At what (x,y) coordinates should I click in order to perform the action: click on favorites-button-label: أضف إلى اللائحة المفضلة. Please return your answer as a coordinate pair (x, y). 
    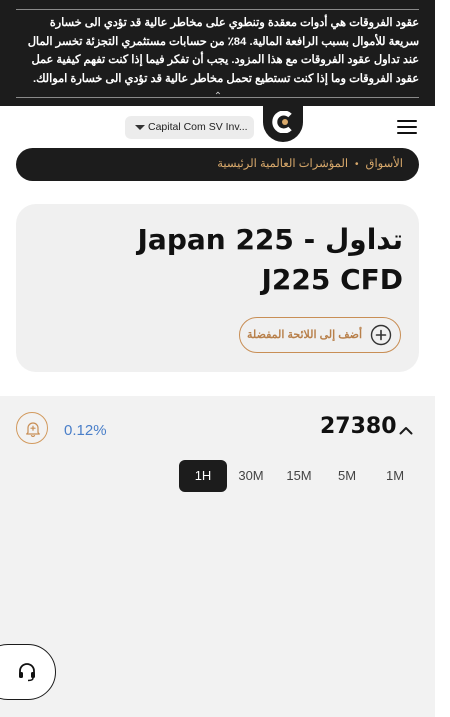
    Looking at the image, I should click on (304, 335).